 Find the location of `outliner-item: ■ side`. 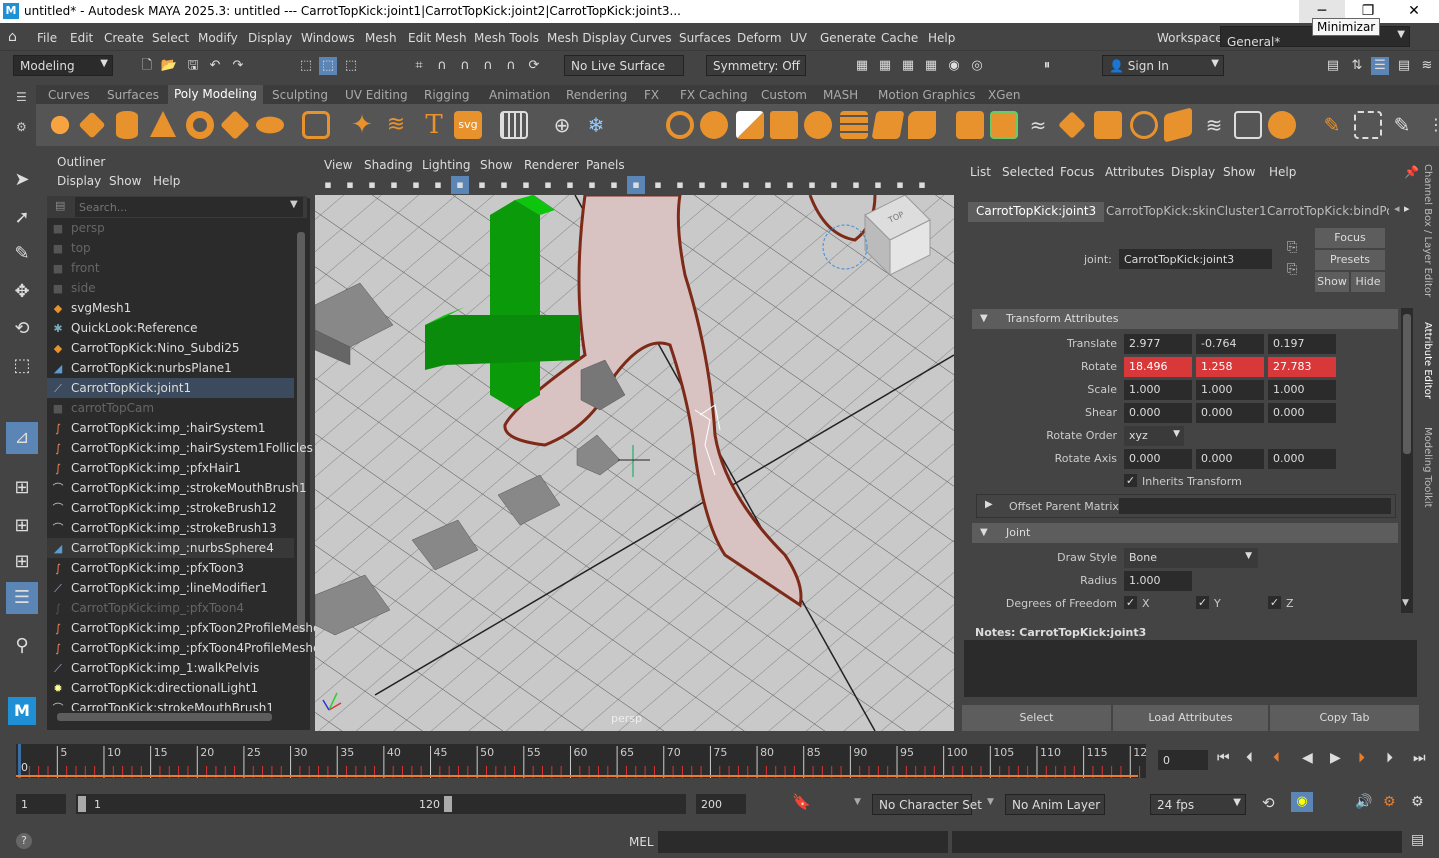

outliner-item: ■ side is located at coordinates (170, 288).